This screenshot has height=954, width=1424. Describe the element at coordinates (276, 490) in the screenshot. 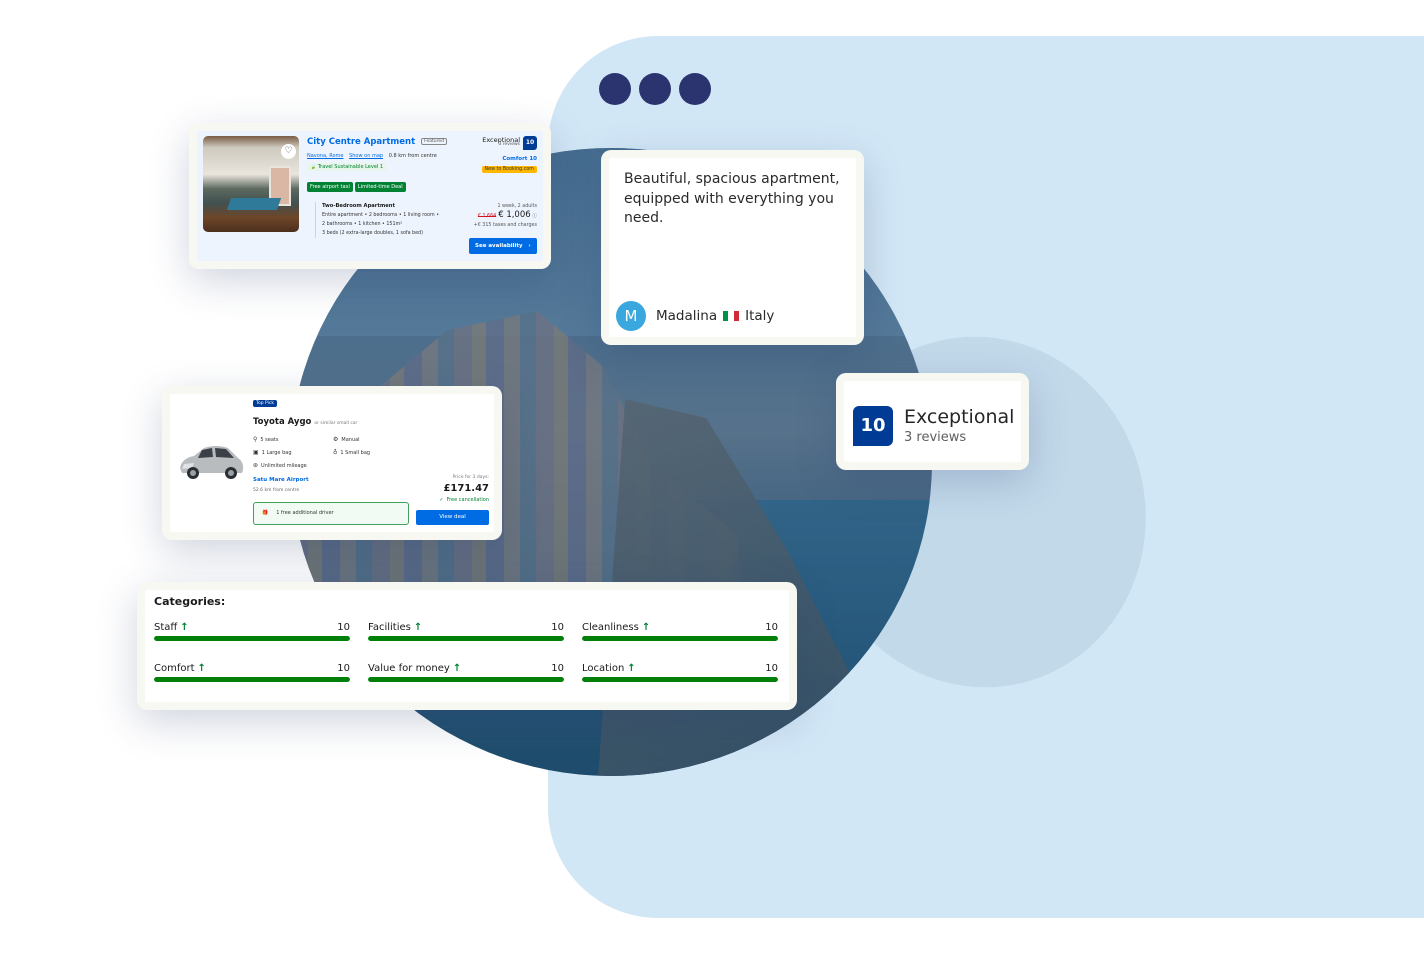

I see `pickup-distance: 52.6 km from centre` at that location.